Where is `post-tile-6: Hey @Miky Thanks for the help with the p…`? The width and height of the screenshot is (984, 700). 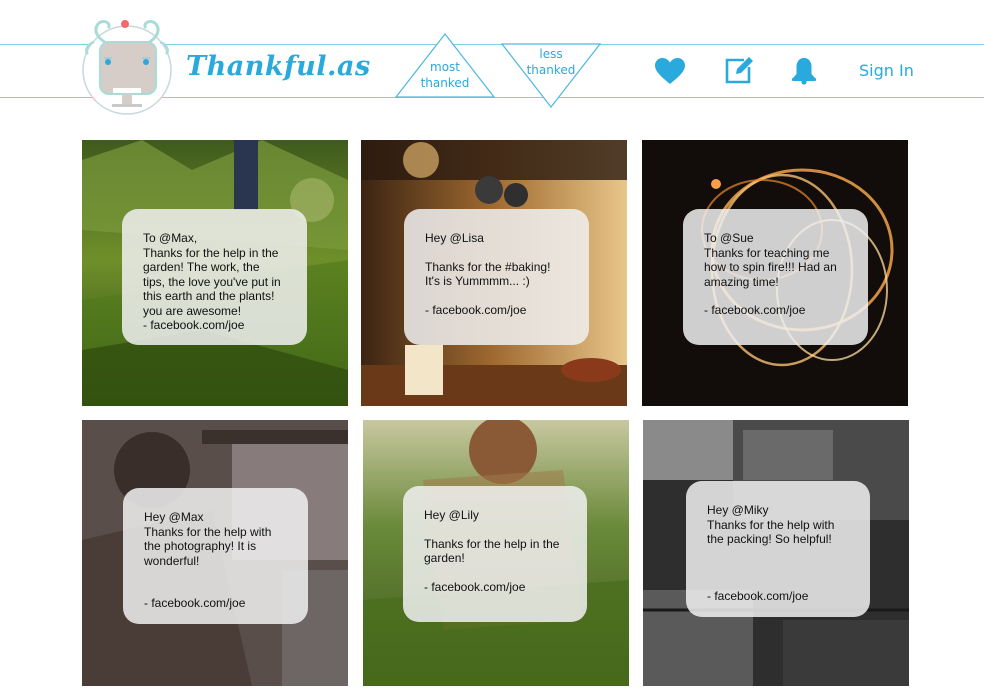 post-tile-6: Hey @Miky Thanks for the help with the p… is located at coordinates (776, 553).